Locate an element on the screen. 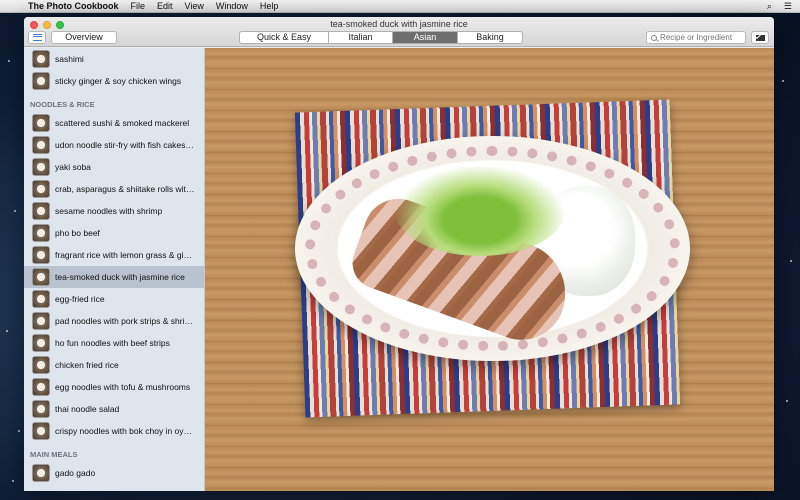 The width and height of the screenshot is (800, 500). search-field is located at coordinates (696, 37).